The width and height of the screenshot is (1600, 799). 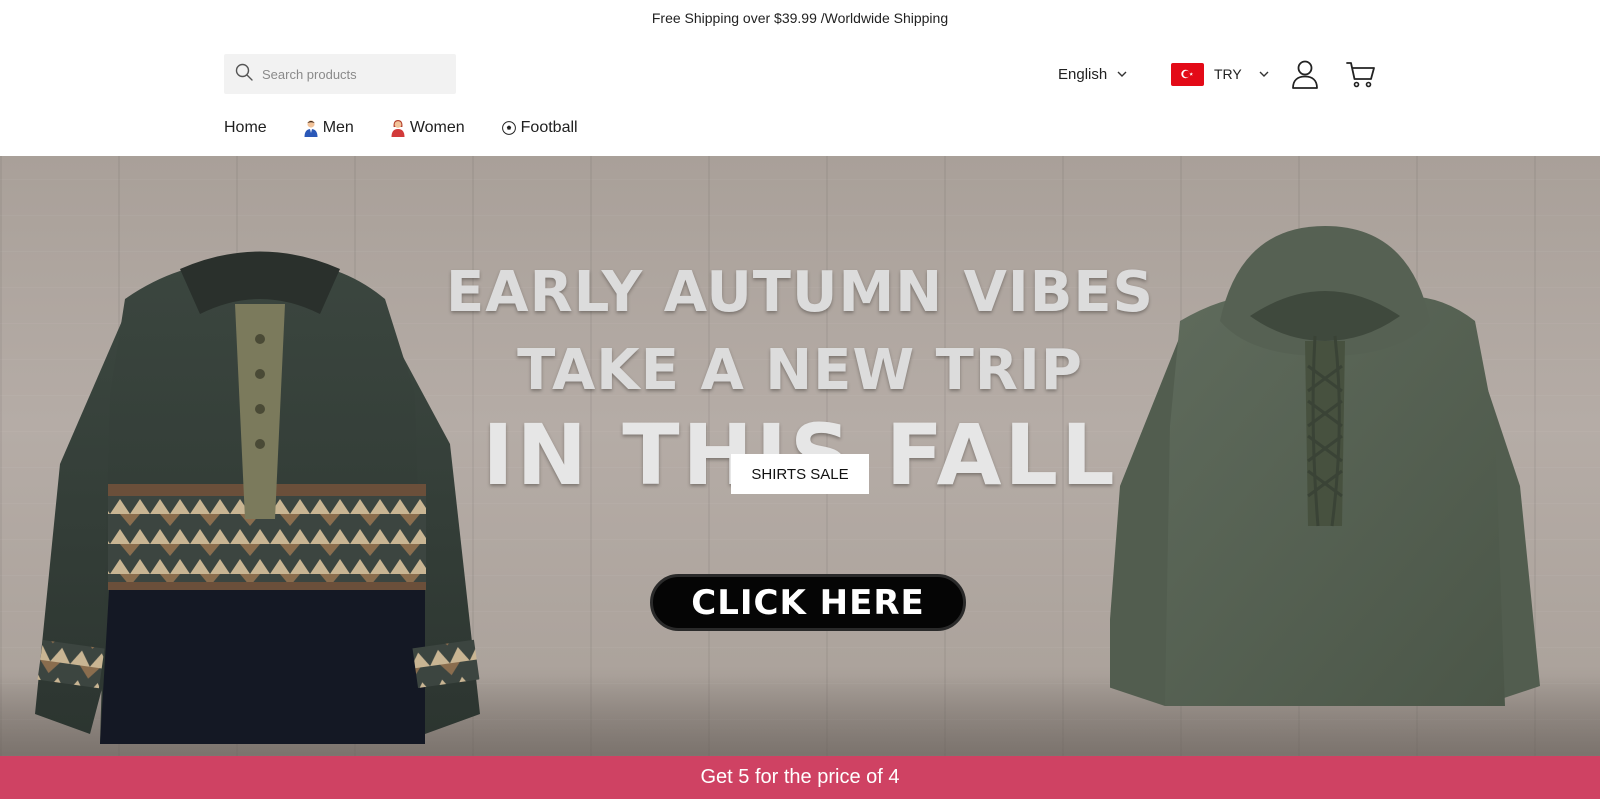 I want to click on currency-code: TRY, so click(x=1228, y=74).